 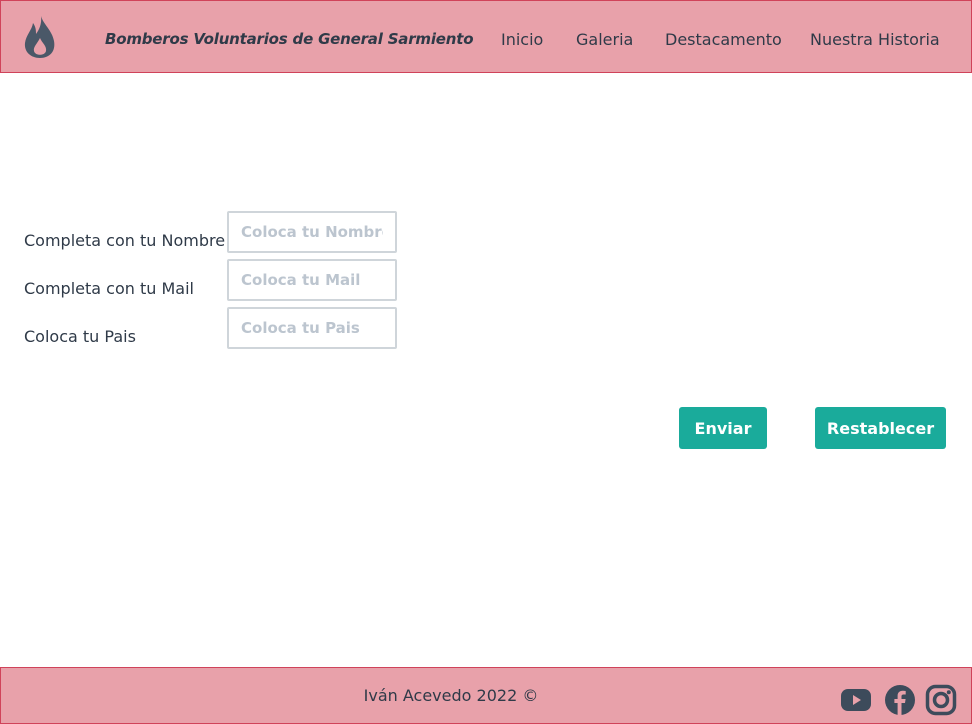 I want to click on instagram-icon, so click(x=941, y=700).